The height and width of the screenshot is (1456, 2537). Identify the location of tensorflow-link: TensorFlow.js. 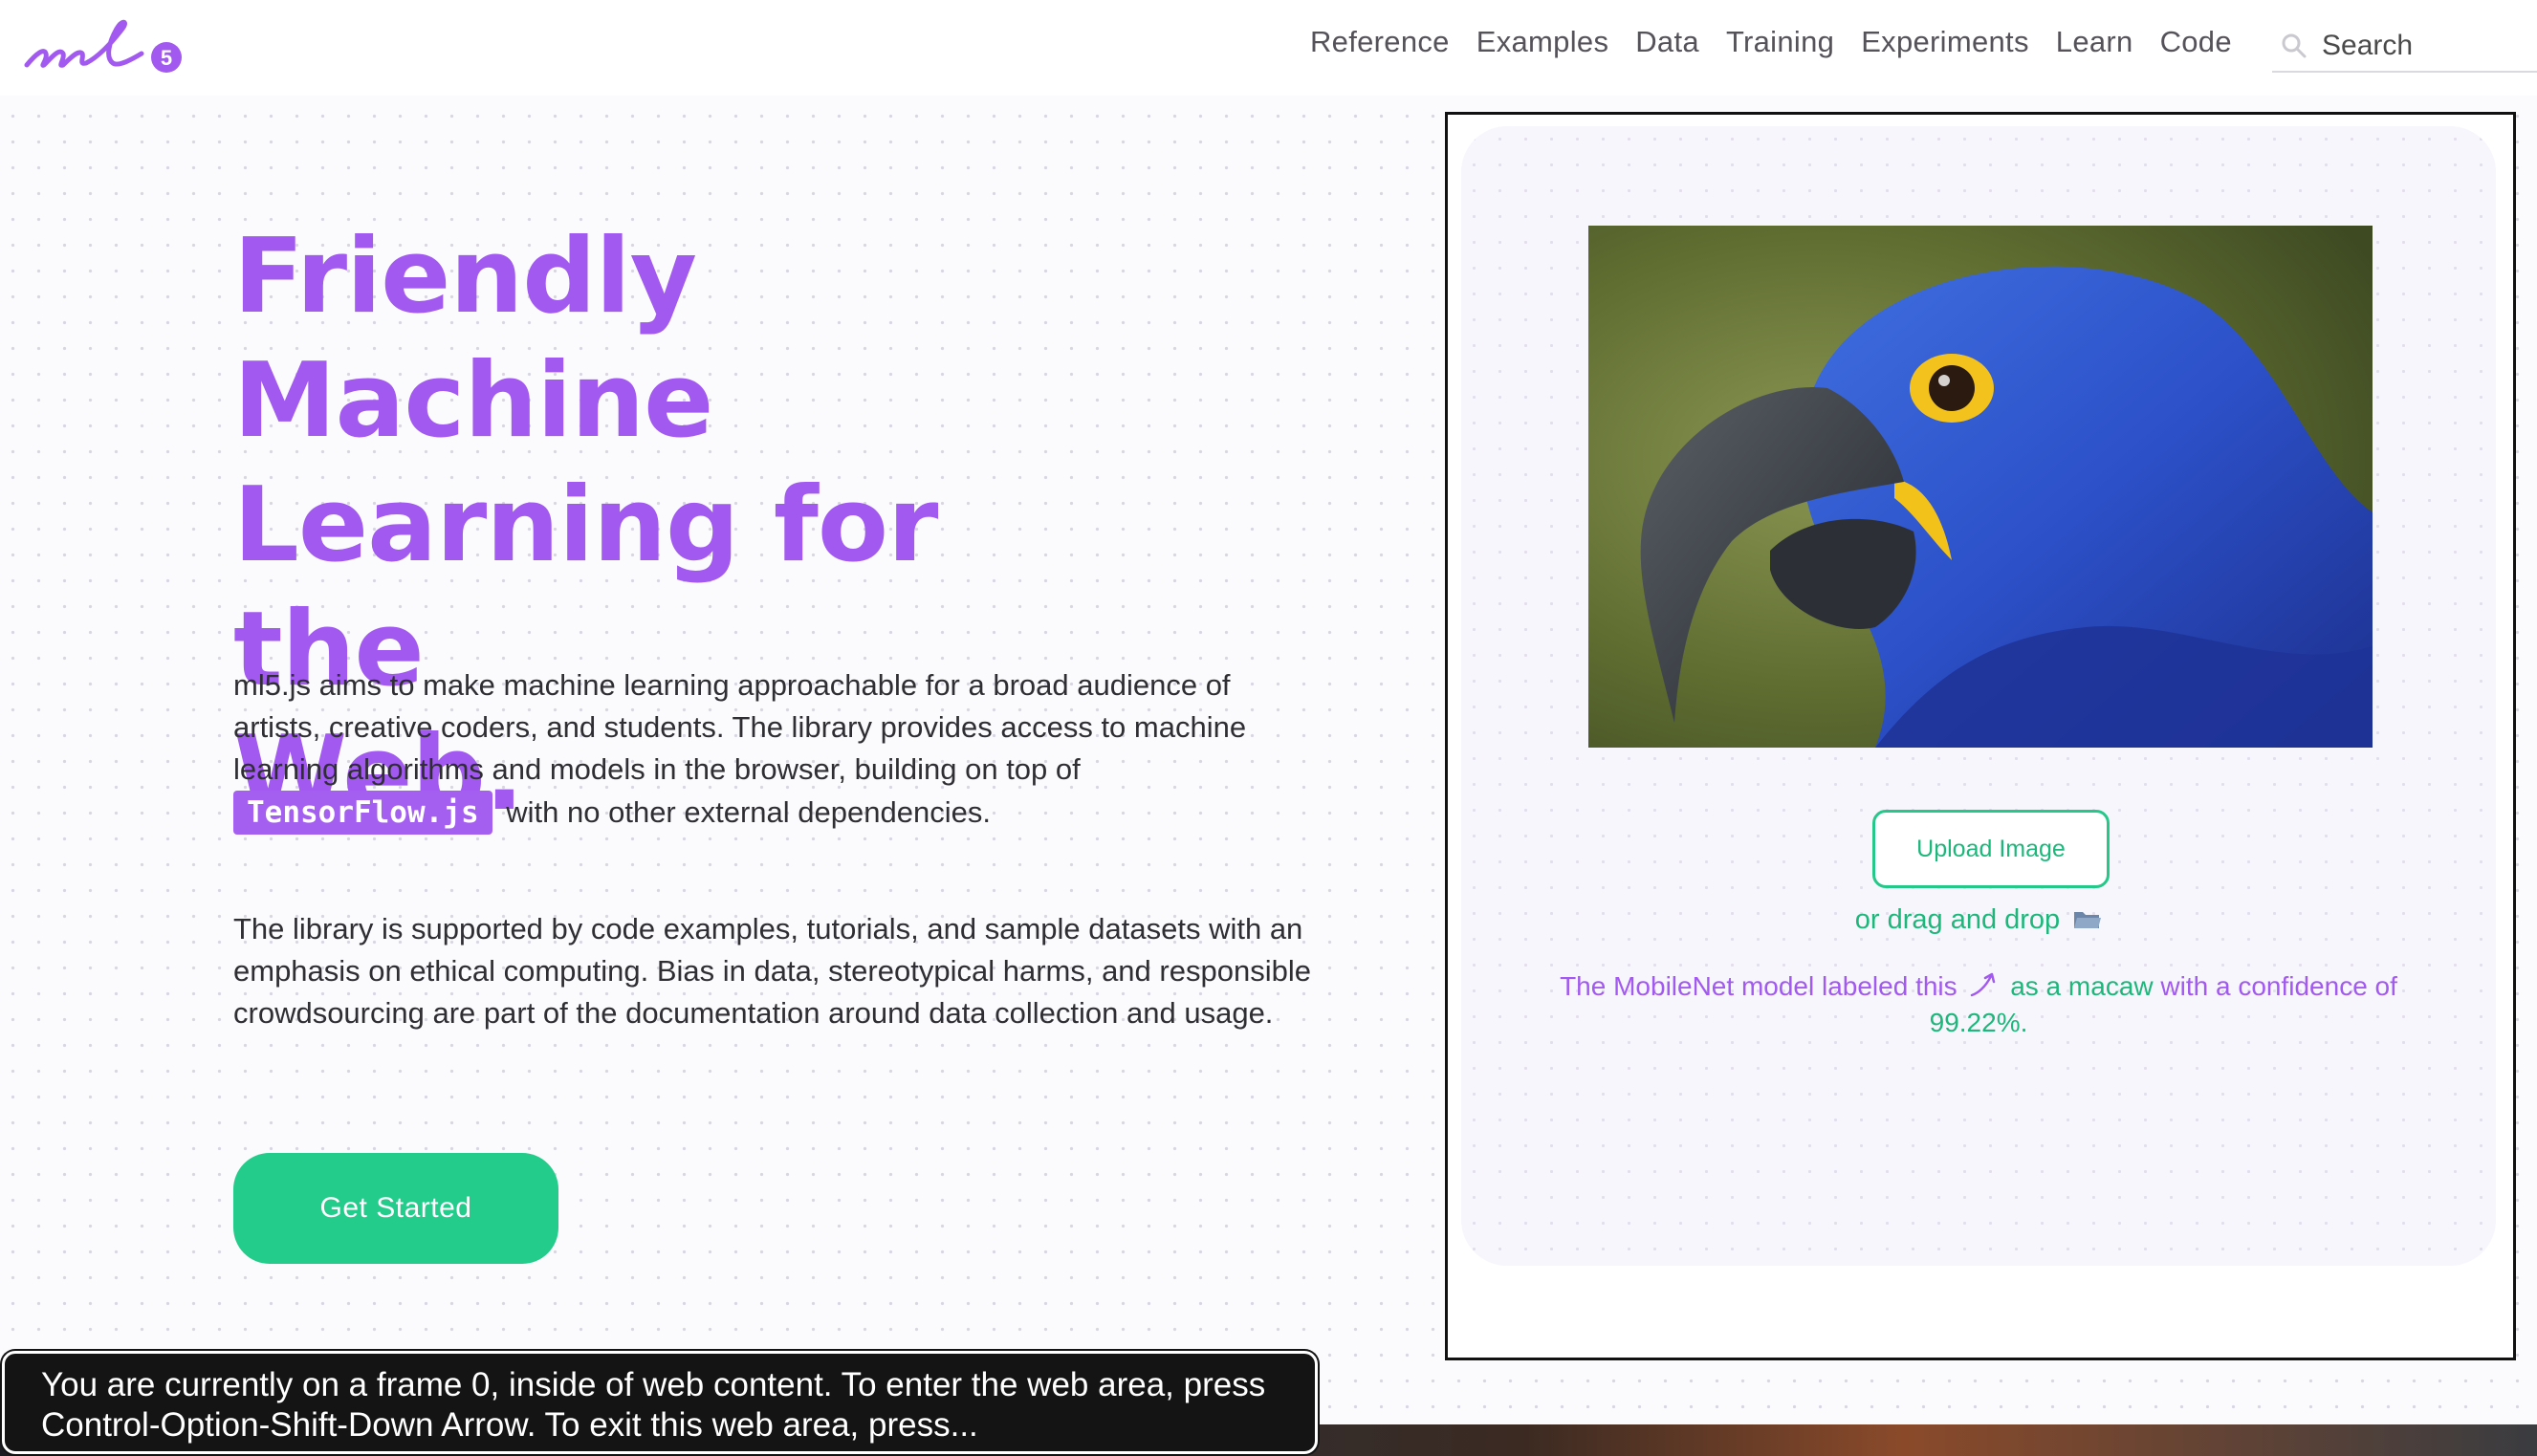
(362, 813).